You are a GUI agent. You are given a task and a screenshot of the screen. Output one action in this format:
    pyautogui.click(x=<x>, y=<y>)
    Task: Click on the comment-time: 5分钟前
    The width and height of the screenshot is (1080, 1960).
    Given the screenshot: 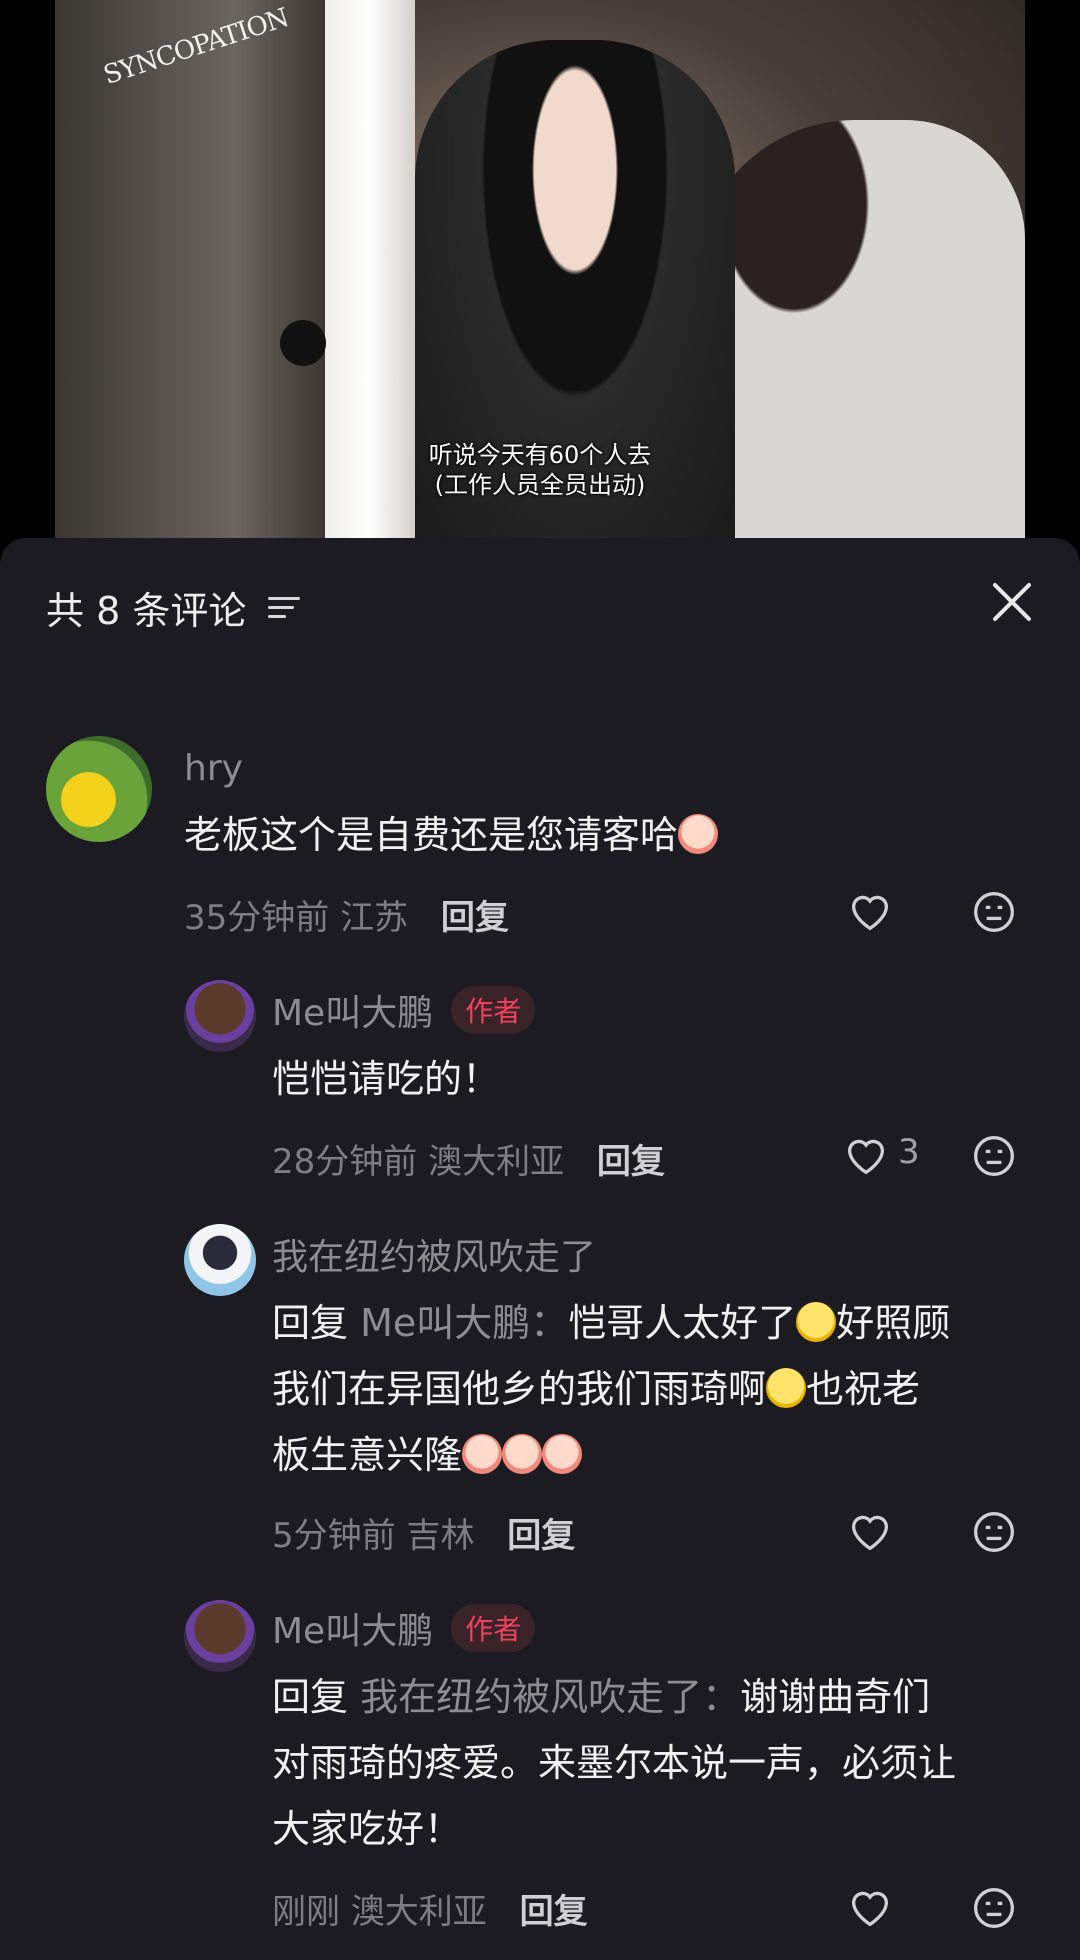 What is the action you would take?
    pyautogui.click(x=334, y=1536)
    